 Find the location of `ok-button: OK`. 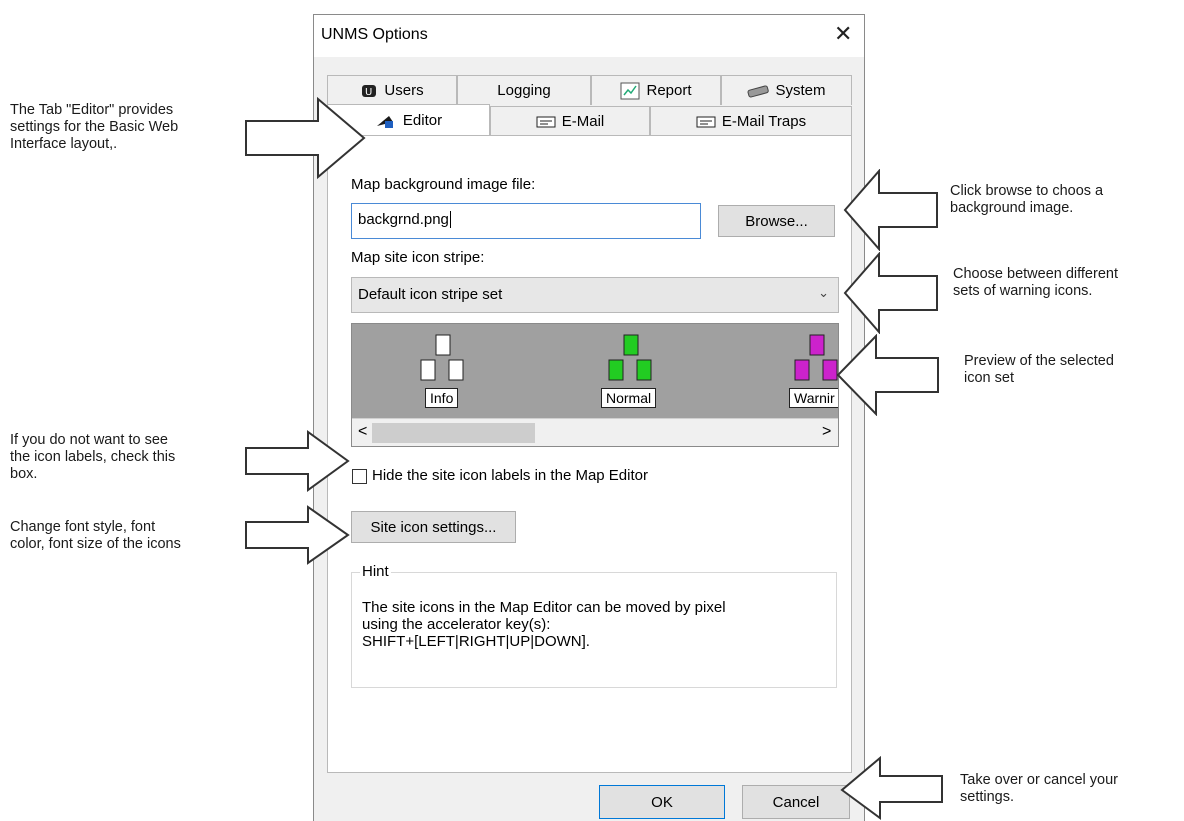

ok-button: OK is located at coordinates (662, 802).